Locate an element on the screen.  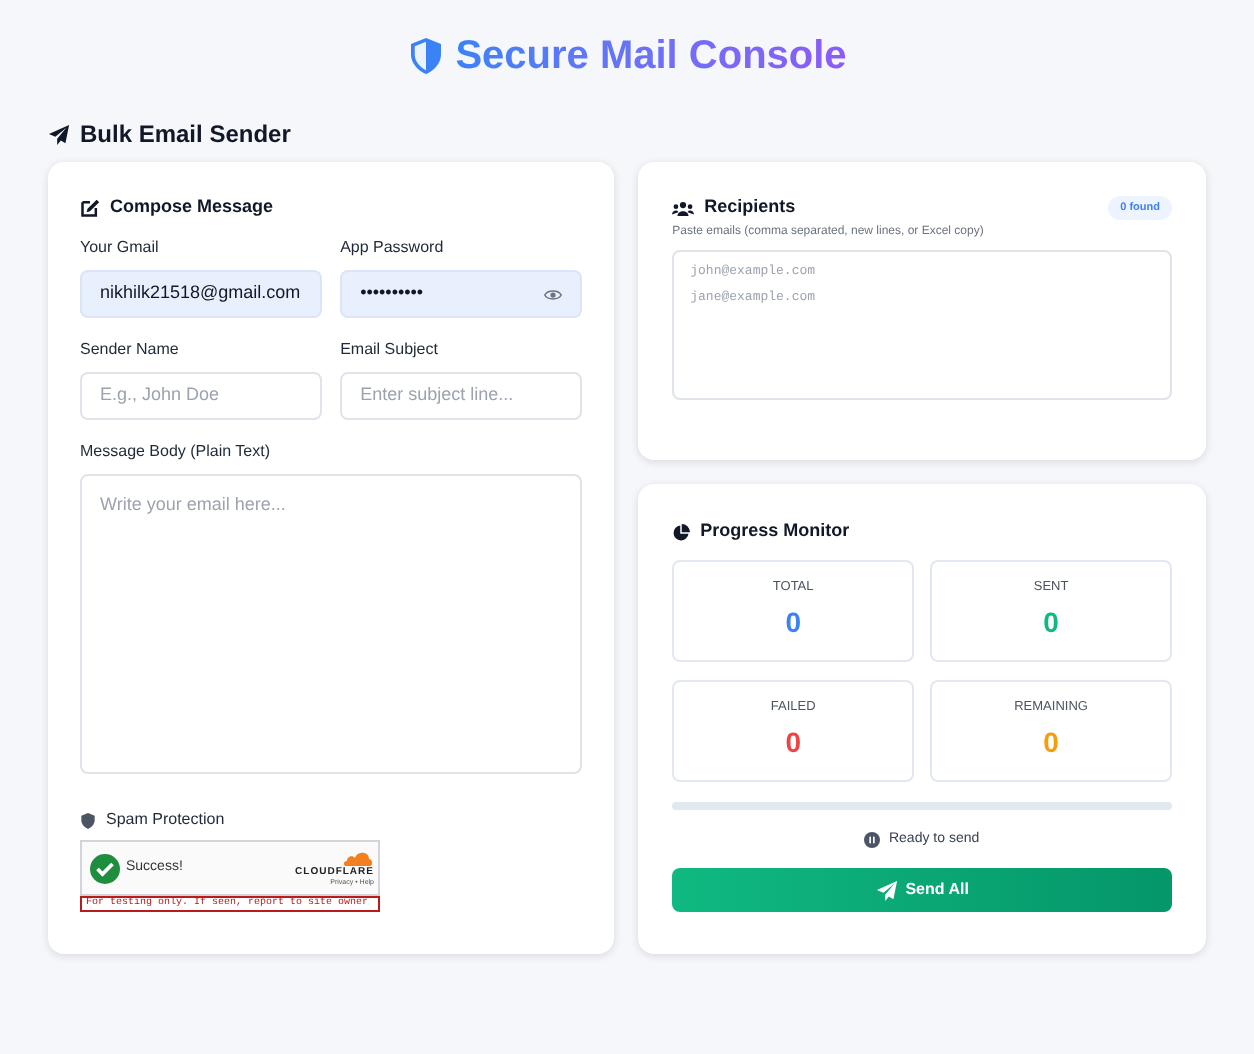
send-all-button: Send All is located at coordinates (922, 890).